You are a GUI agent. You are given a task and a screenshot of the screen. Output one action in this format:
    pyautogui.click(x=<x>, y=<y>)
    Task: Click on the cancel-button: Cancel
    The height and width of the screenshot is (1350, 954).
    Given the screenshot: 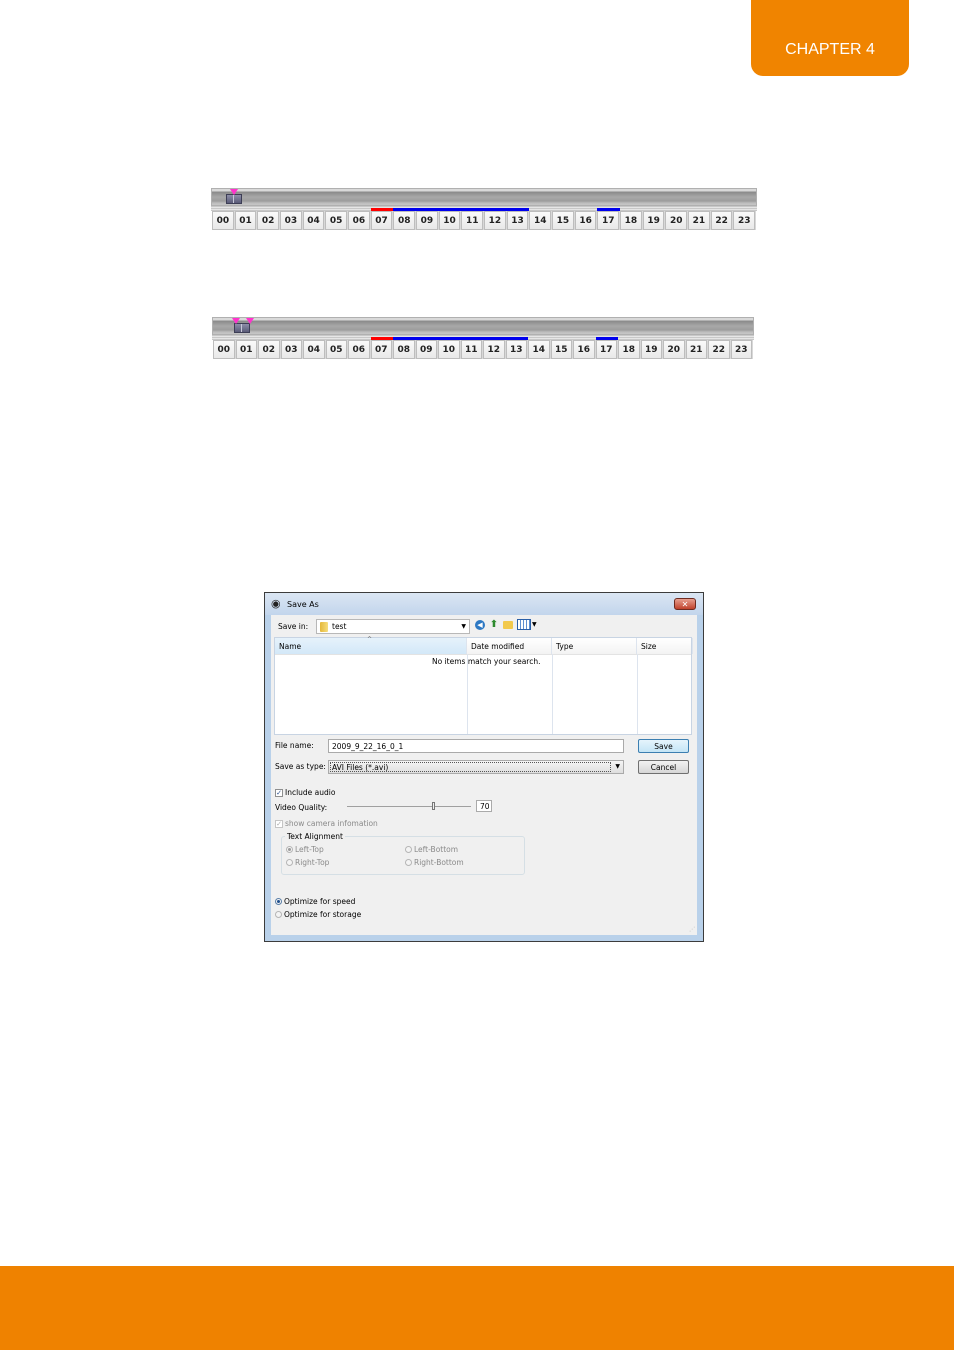 What is the action you would take?
    pyautogui.click(x=663, y=767)
    